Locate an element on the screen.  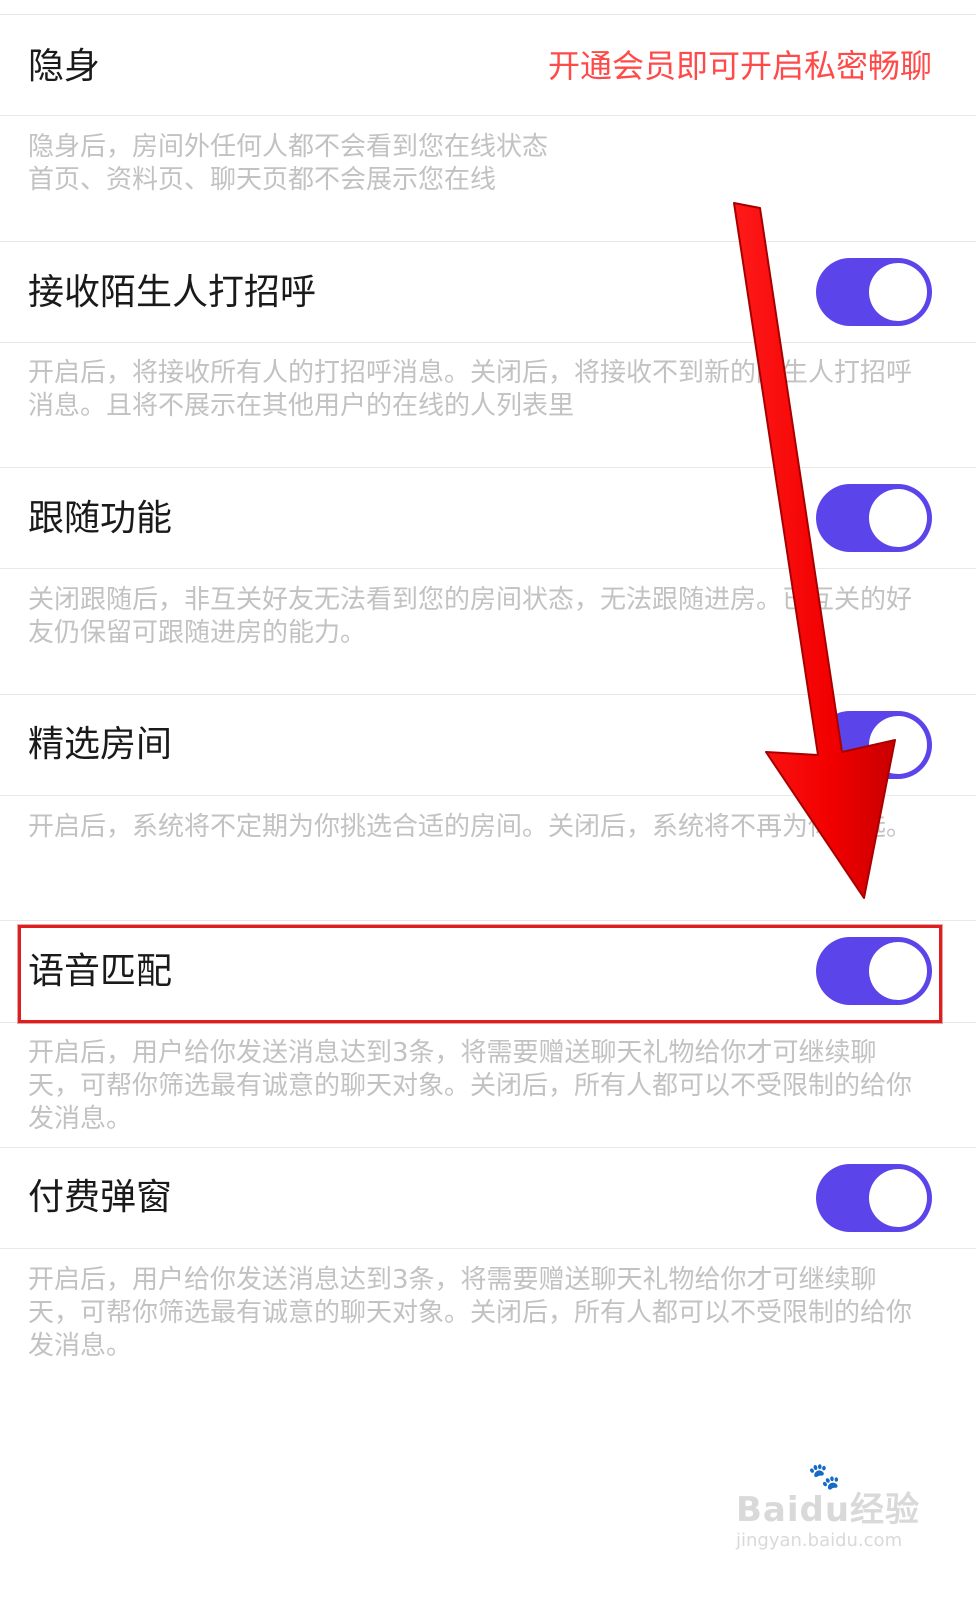
watermark-main-text: Baidu经验 is located at coordinates (828, 1510).